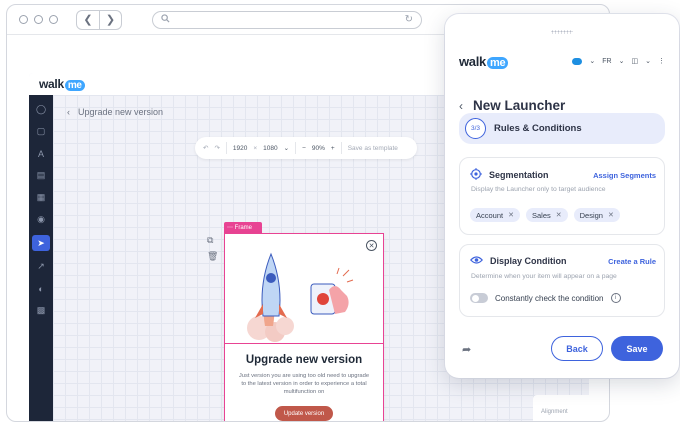 Image resolution: width=680 pixels, height=428 pixels. I want to click on maximize-window-dot, so click(53, 19).